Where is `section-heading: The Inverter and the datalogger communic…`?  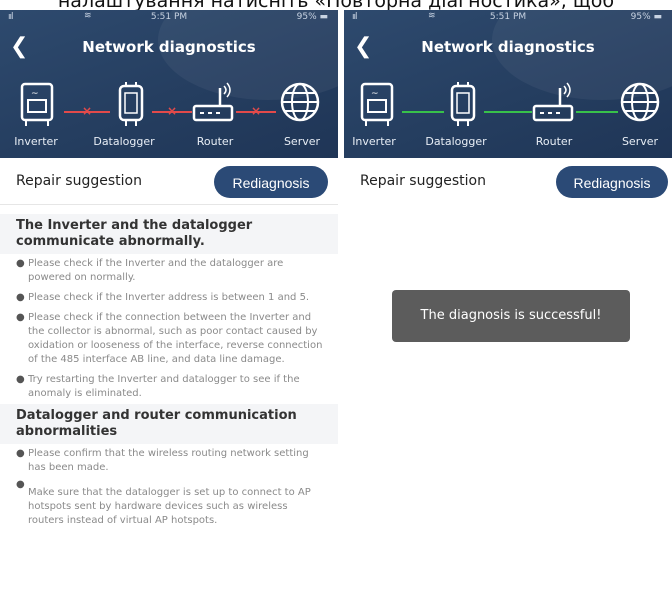 section-heading: The Inverter and the datalogger communic… is located at coordinates (169, 234).